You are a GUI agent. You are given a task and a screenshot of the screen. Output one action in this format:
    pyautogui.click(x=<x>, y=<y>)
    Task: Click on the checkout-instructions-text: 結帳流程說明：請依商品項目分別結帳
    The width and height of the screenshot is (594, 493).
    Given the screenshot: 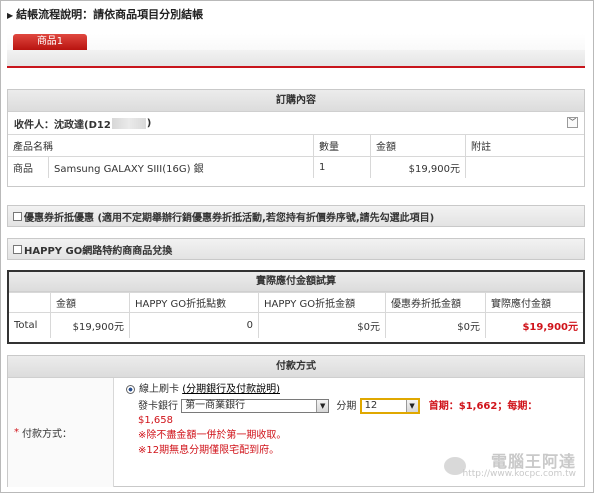 What is the action you would take?
    pyautogui.click(x=110, y=14)
    